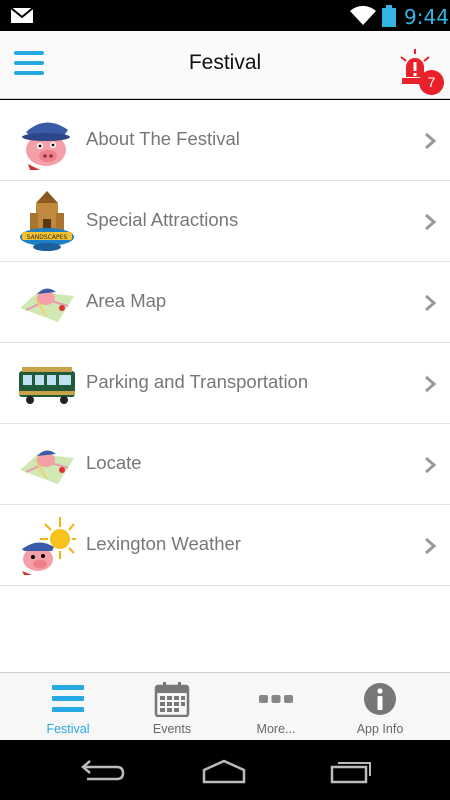  Describe the element at coordinates (126, 300) in the screenshot. I see `list-item-label: Area Map` at that location.